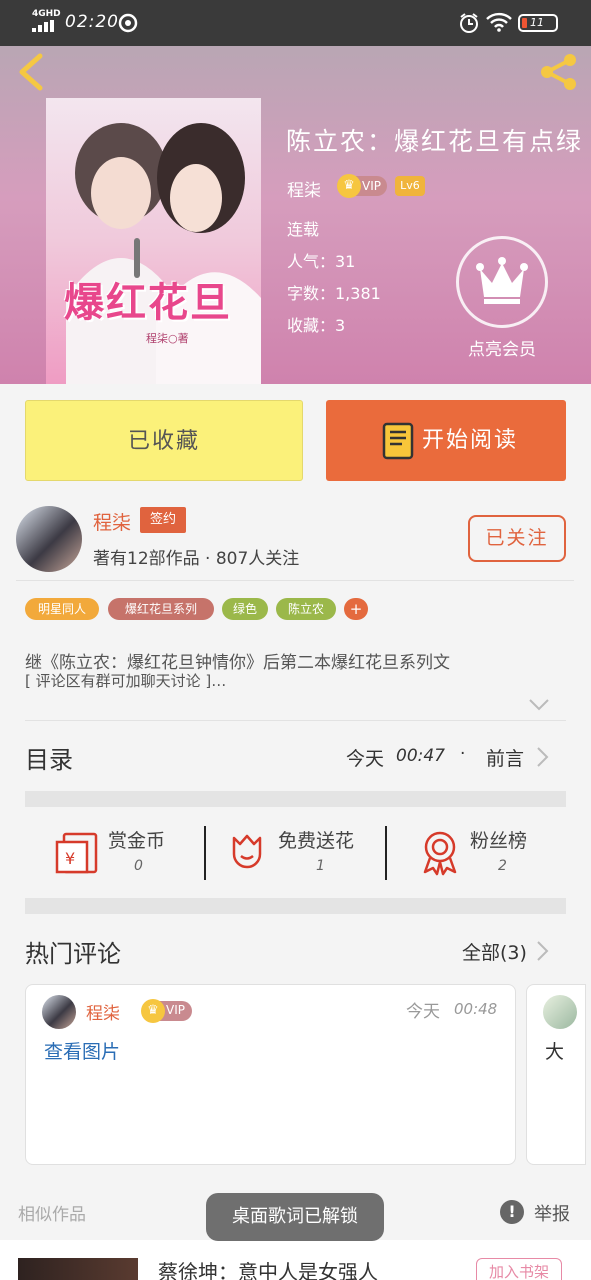 Image resolution: width=591 pixels, height=1280 pixels. I want to click on similar-work-item: 蔡徐坤：意中人是女强人 加入书架, so click(295, 1260).